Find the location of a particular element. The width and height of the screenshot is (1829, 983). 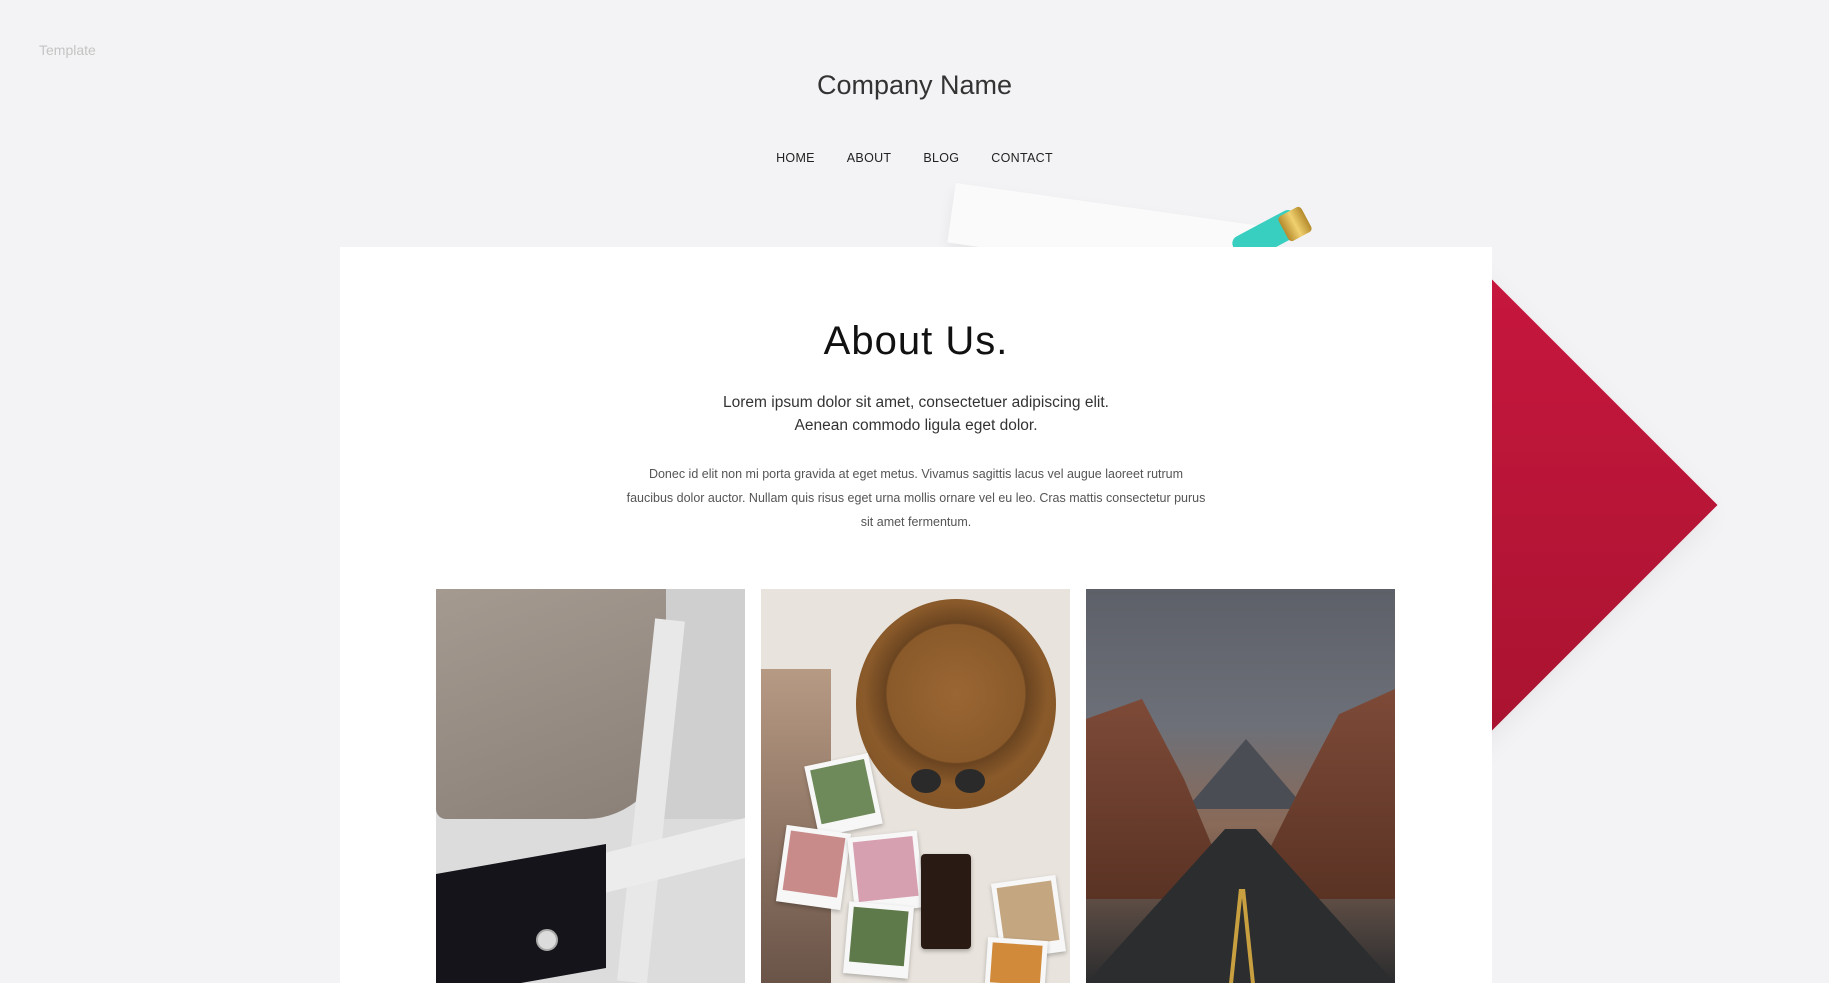

gallery-photo-clothes is located at coordinates (590, 786).